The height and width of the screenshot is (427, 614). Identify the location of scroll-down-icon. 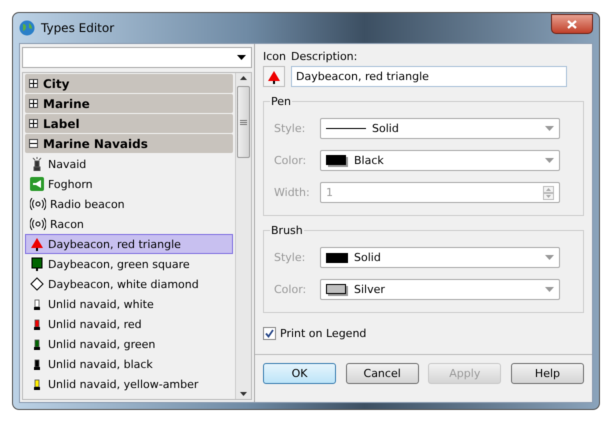
(243, 394).